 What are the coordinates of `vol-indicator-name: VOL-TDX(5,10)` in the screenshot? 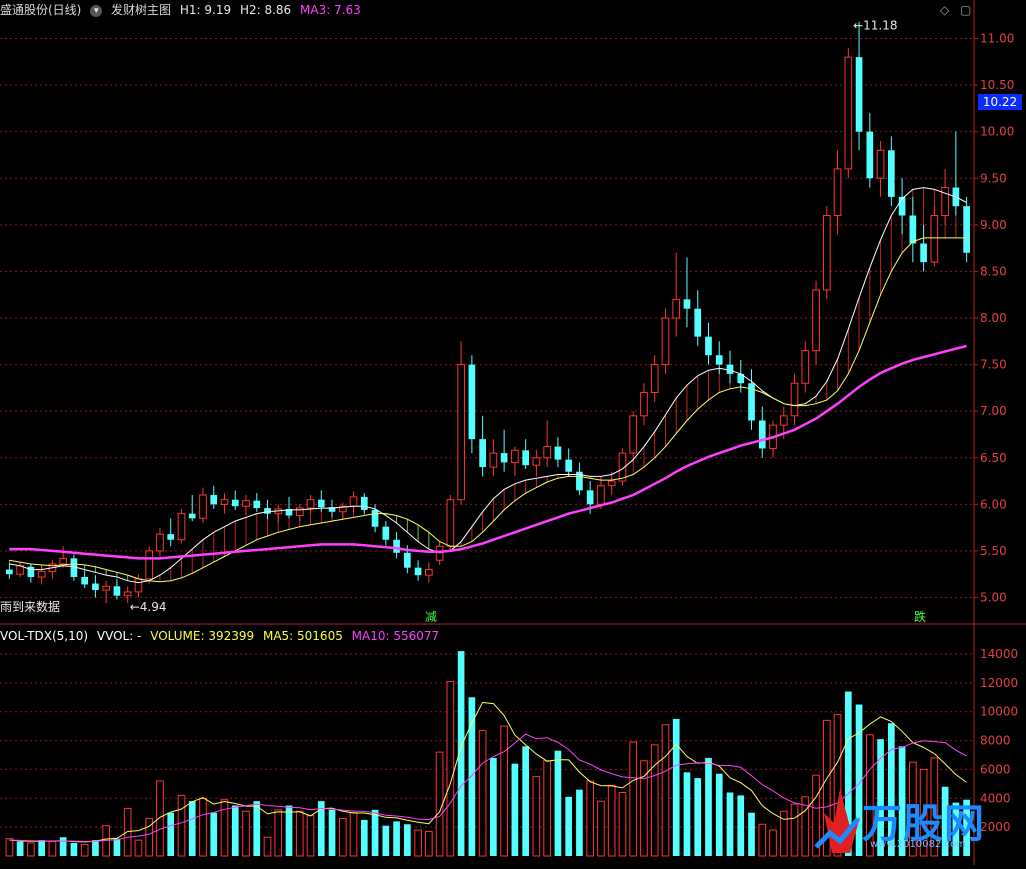 It's located at (44, 636).